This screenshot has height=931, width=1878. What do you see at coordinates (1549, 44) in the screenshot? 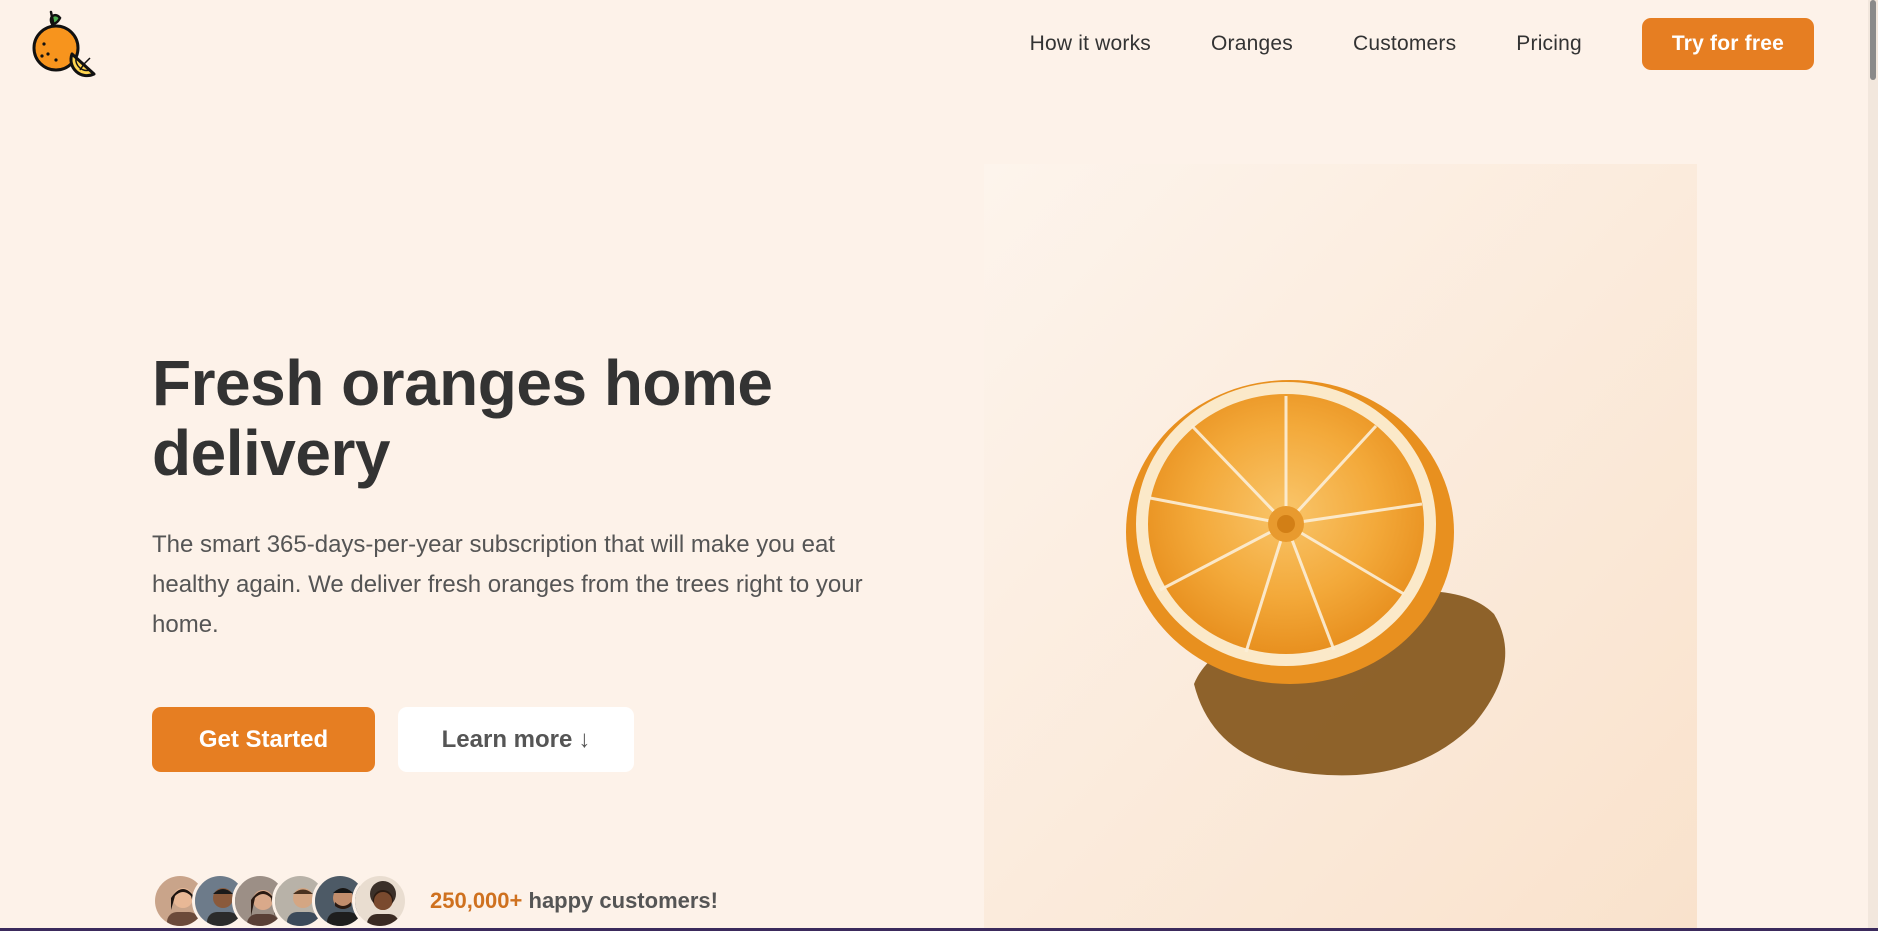
I see `nav-link-pricing: Pricing` at bounding box center [1549, 44].